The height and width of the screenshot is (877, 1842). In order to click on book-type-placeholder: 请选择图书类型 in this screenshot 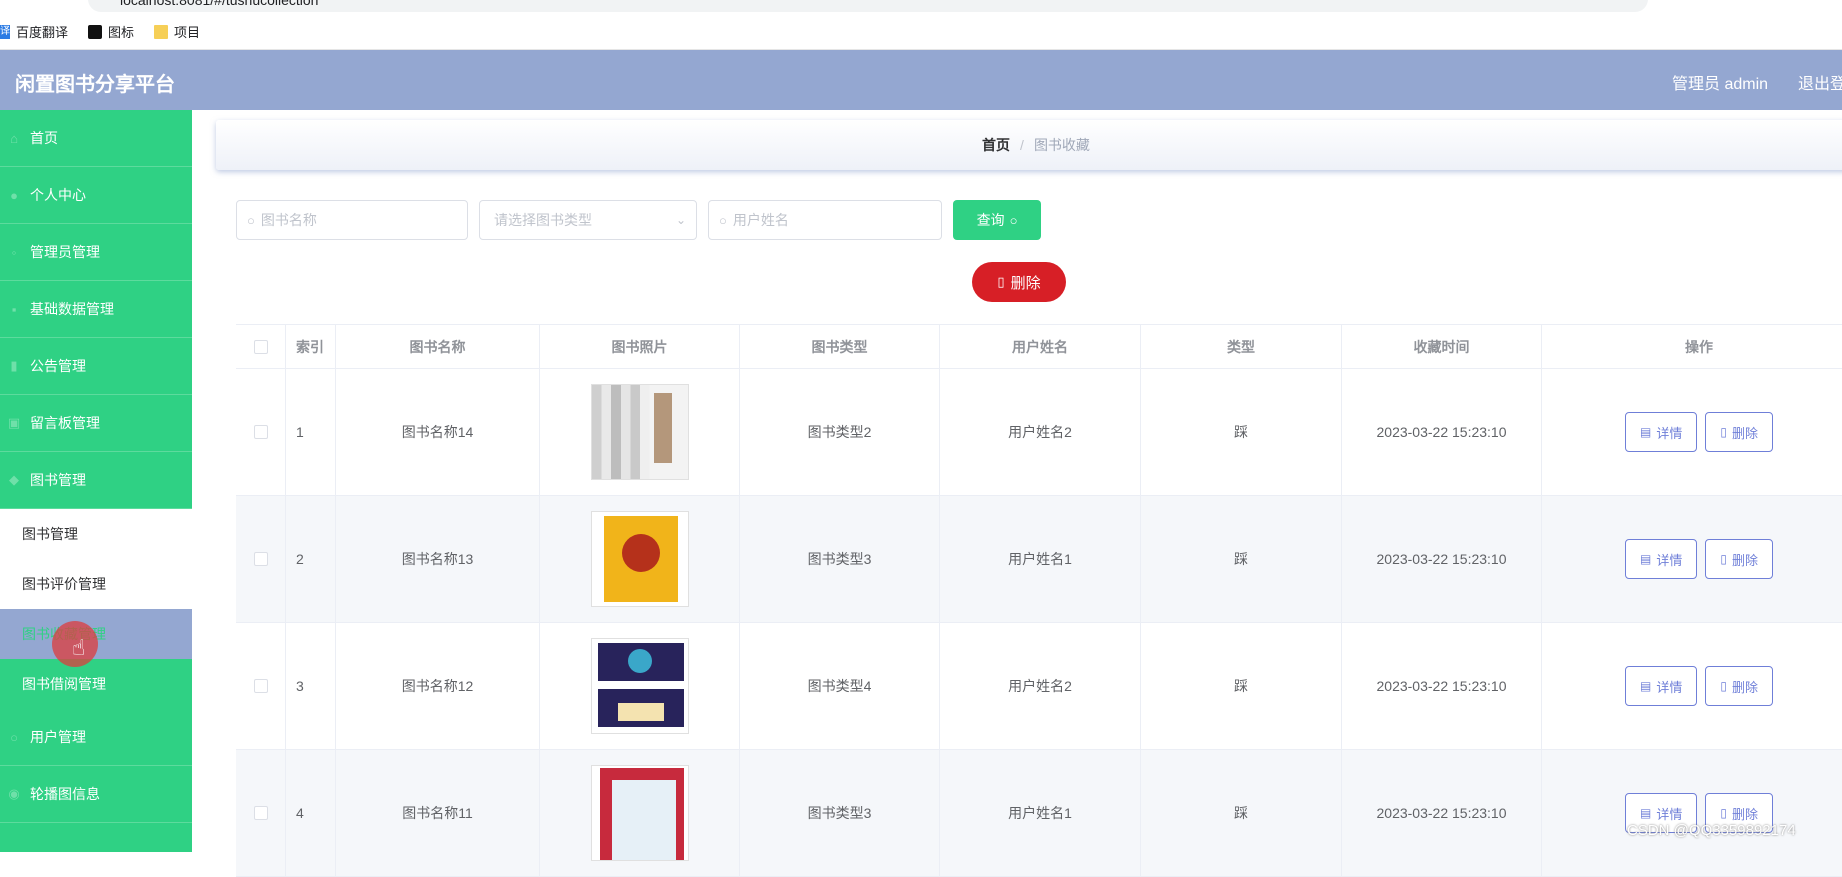, I will do `click(543, 220)`.